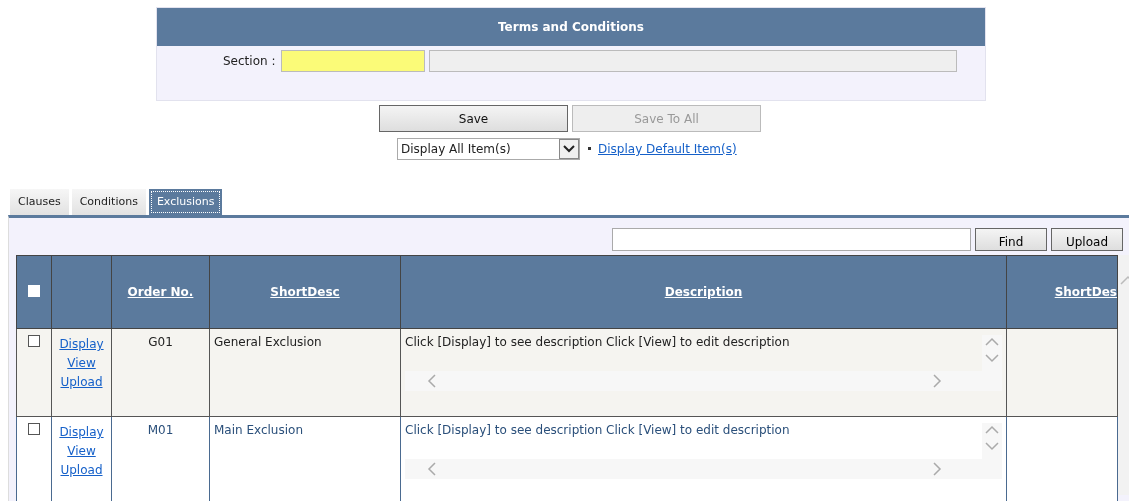  What do you see at coordinates (305, 292) in the screenshot?
I see `column-header-link: ShortDesc` at bounding box center [305, 292].